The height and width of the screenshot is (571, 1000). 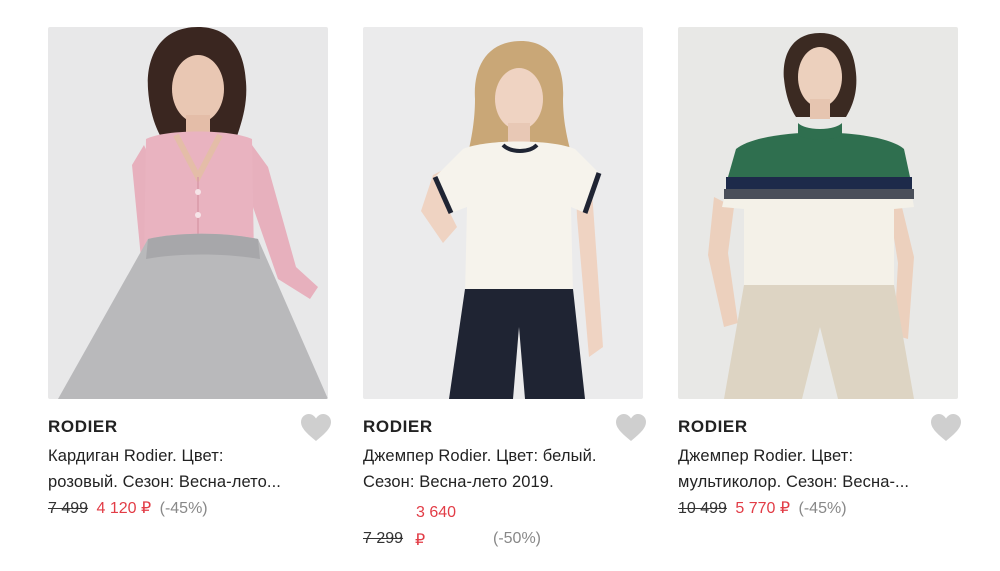 I want to click on old-price: 10 499, so click(x=702, y=508).